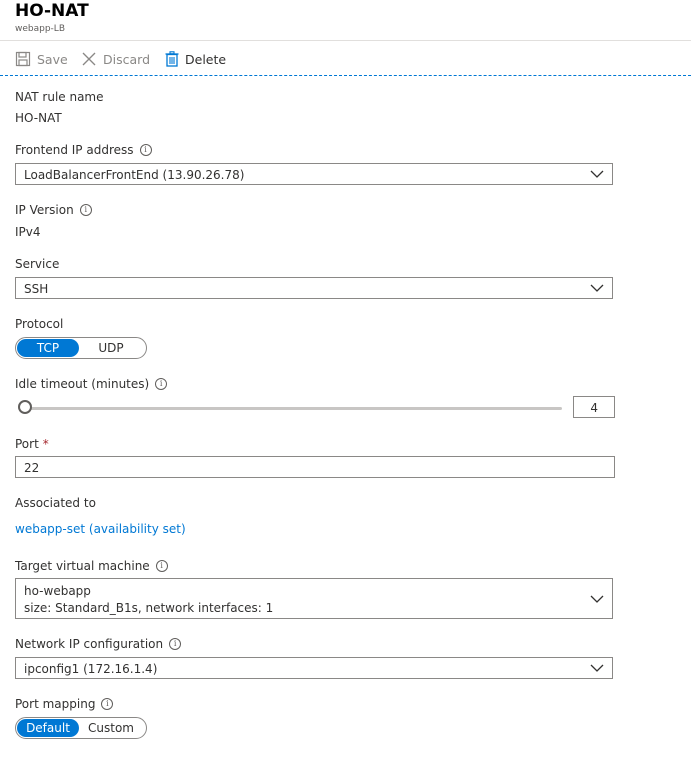  Describe the element at coordinates (89, 59) in the screenshot. I see `close-icon` at that location.